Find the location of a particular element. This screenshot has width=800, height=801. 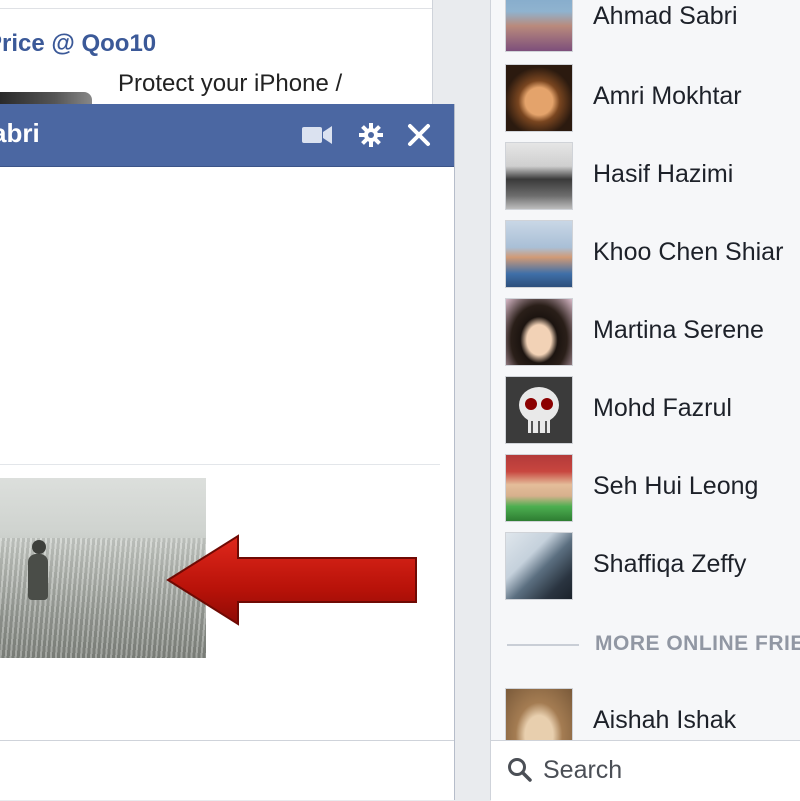

contact-martina-serene: Martina Serene is located at coordinates (645, 335).